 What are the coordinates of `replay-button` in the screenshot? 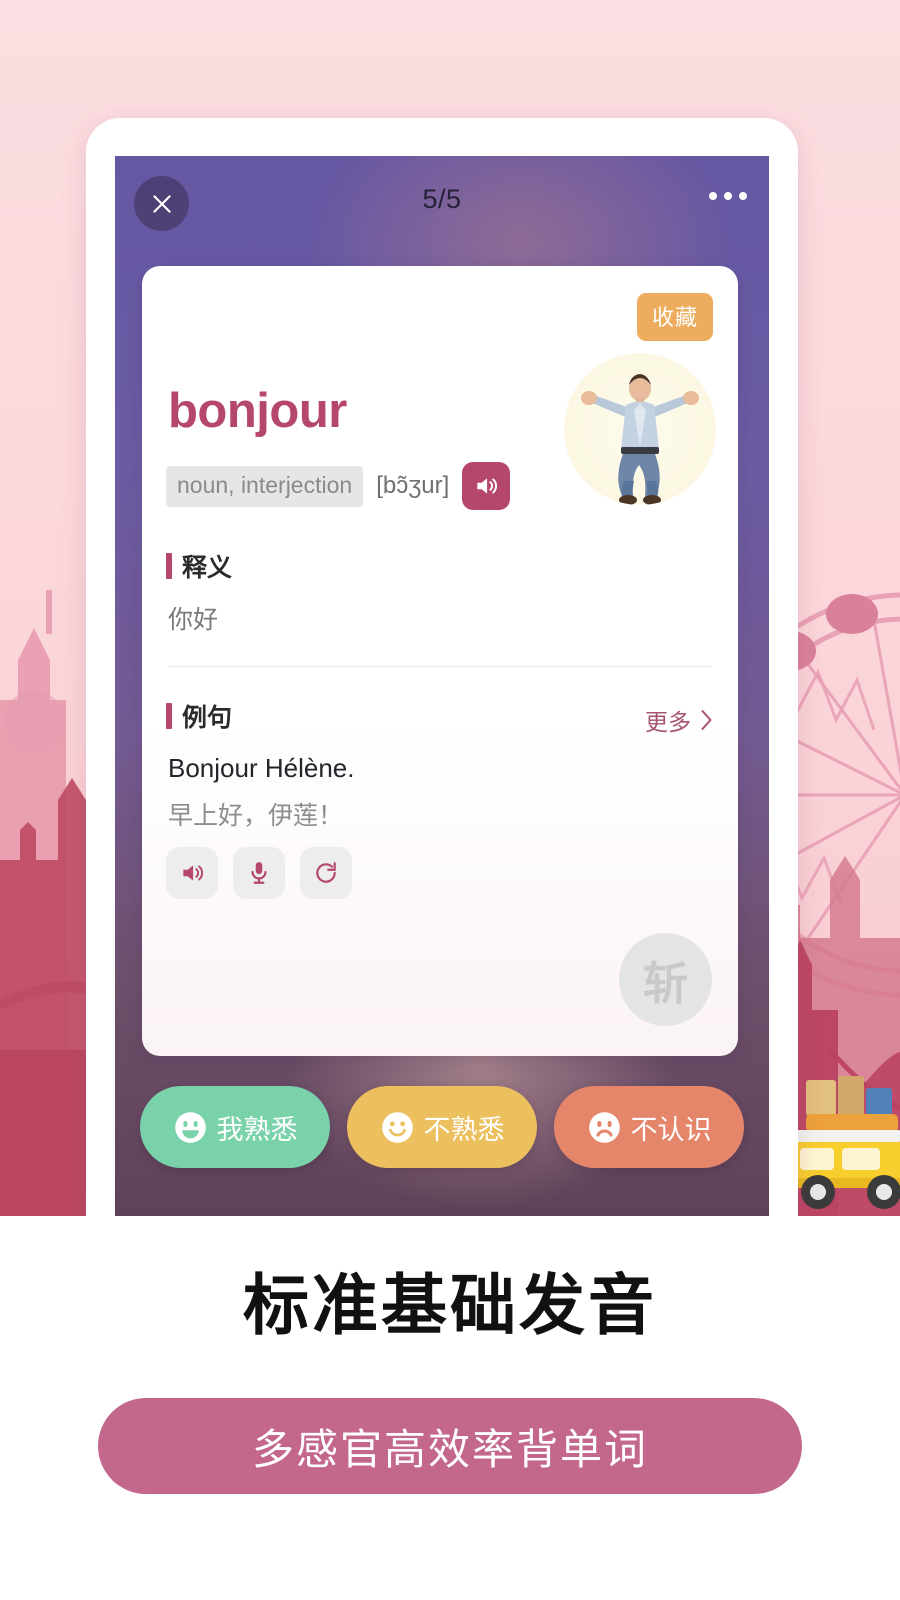 It's located at (326, 873).